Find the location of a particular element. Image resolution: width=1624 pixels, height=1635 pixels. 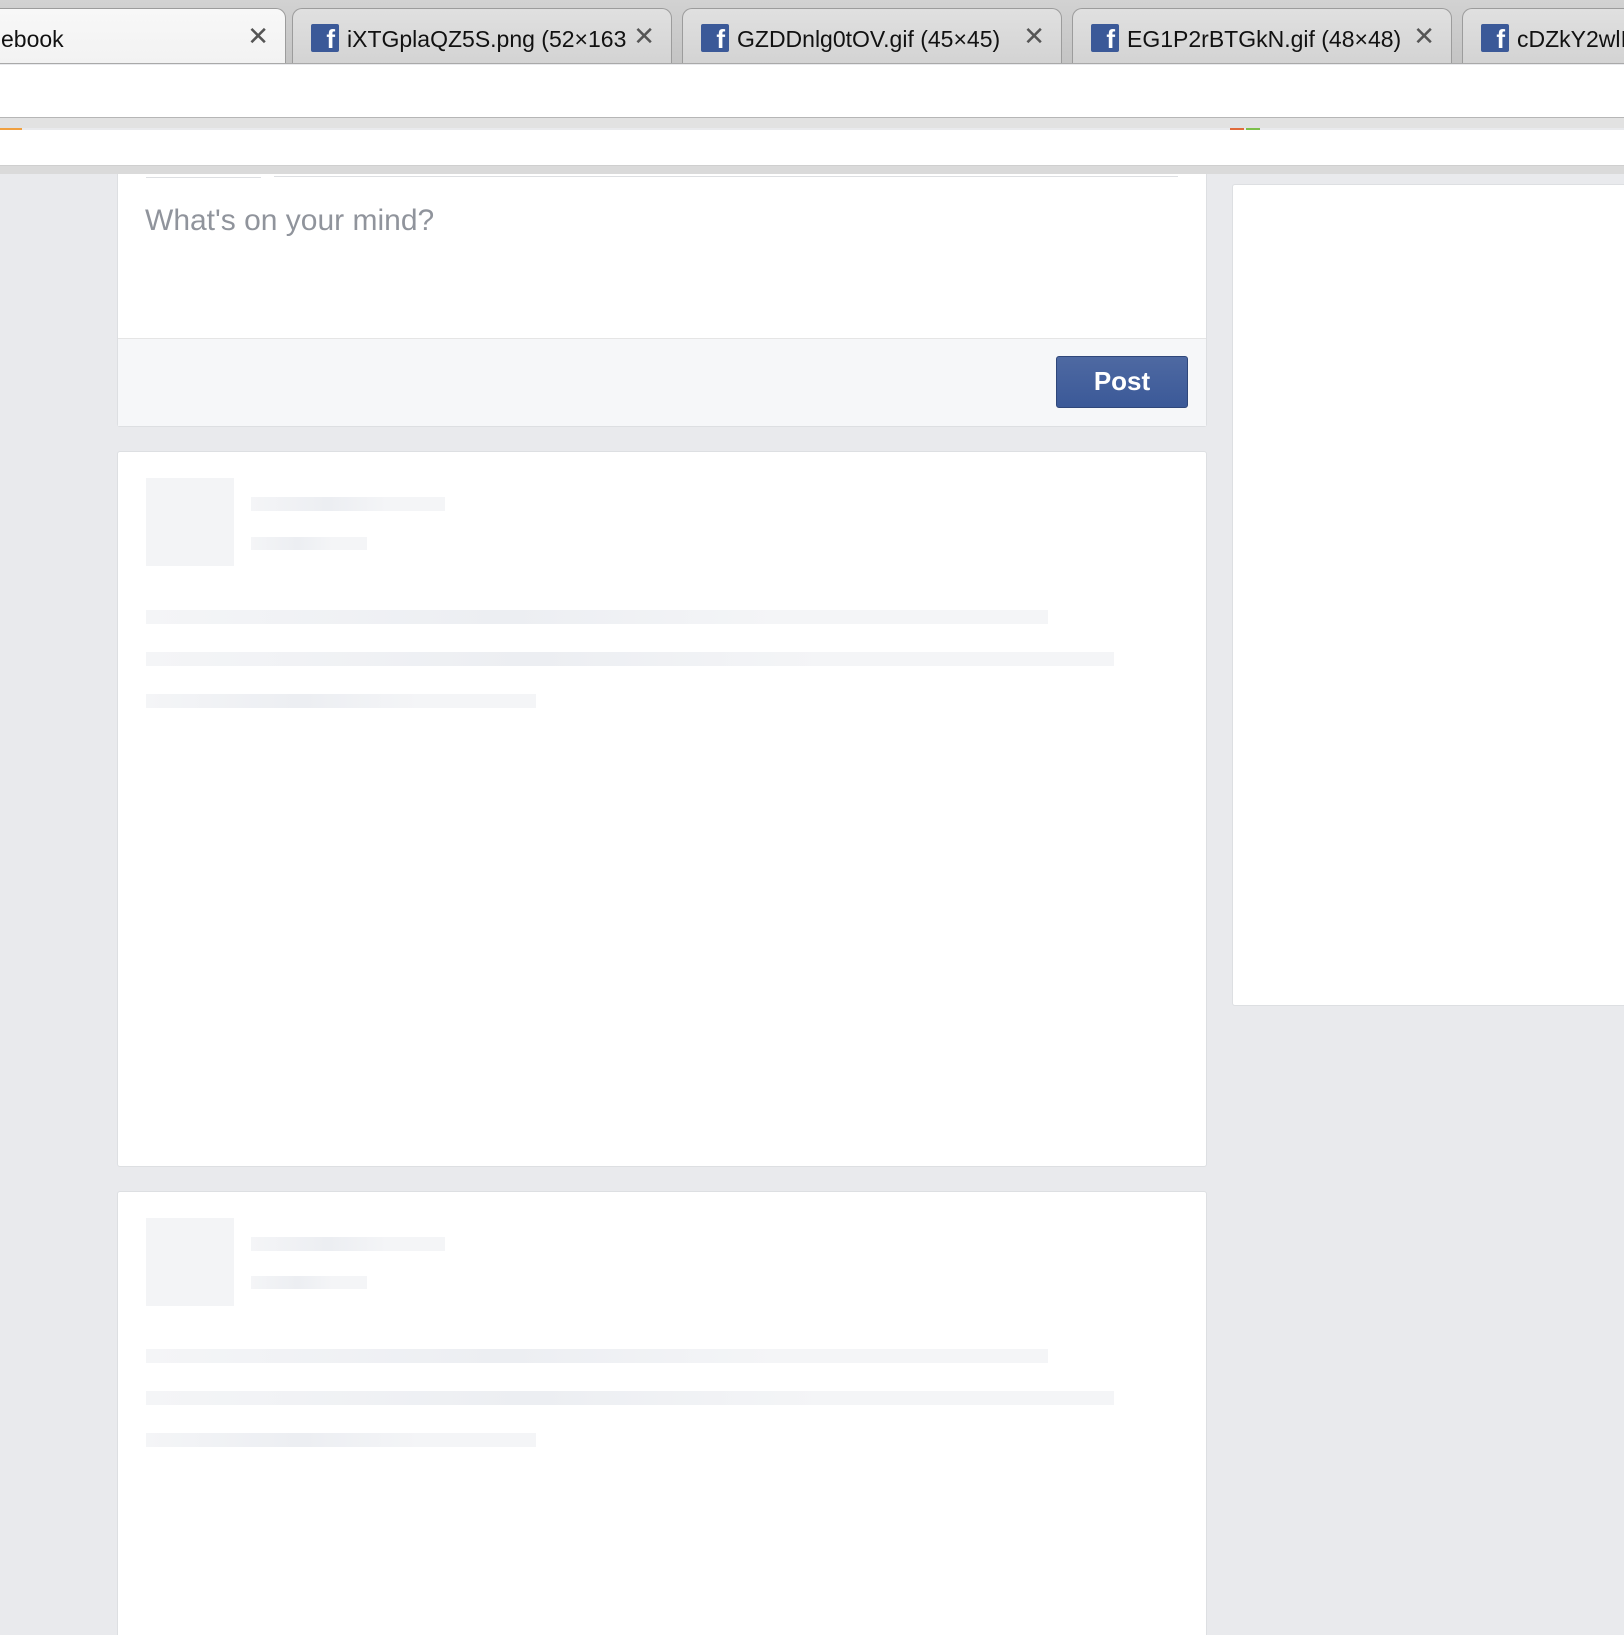

browser-toolbar is located at coordinates (812, 91).